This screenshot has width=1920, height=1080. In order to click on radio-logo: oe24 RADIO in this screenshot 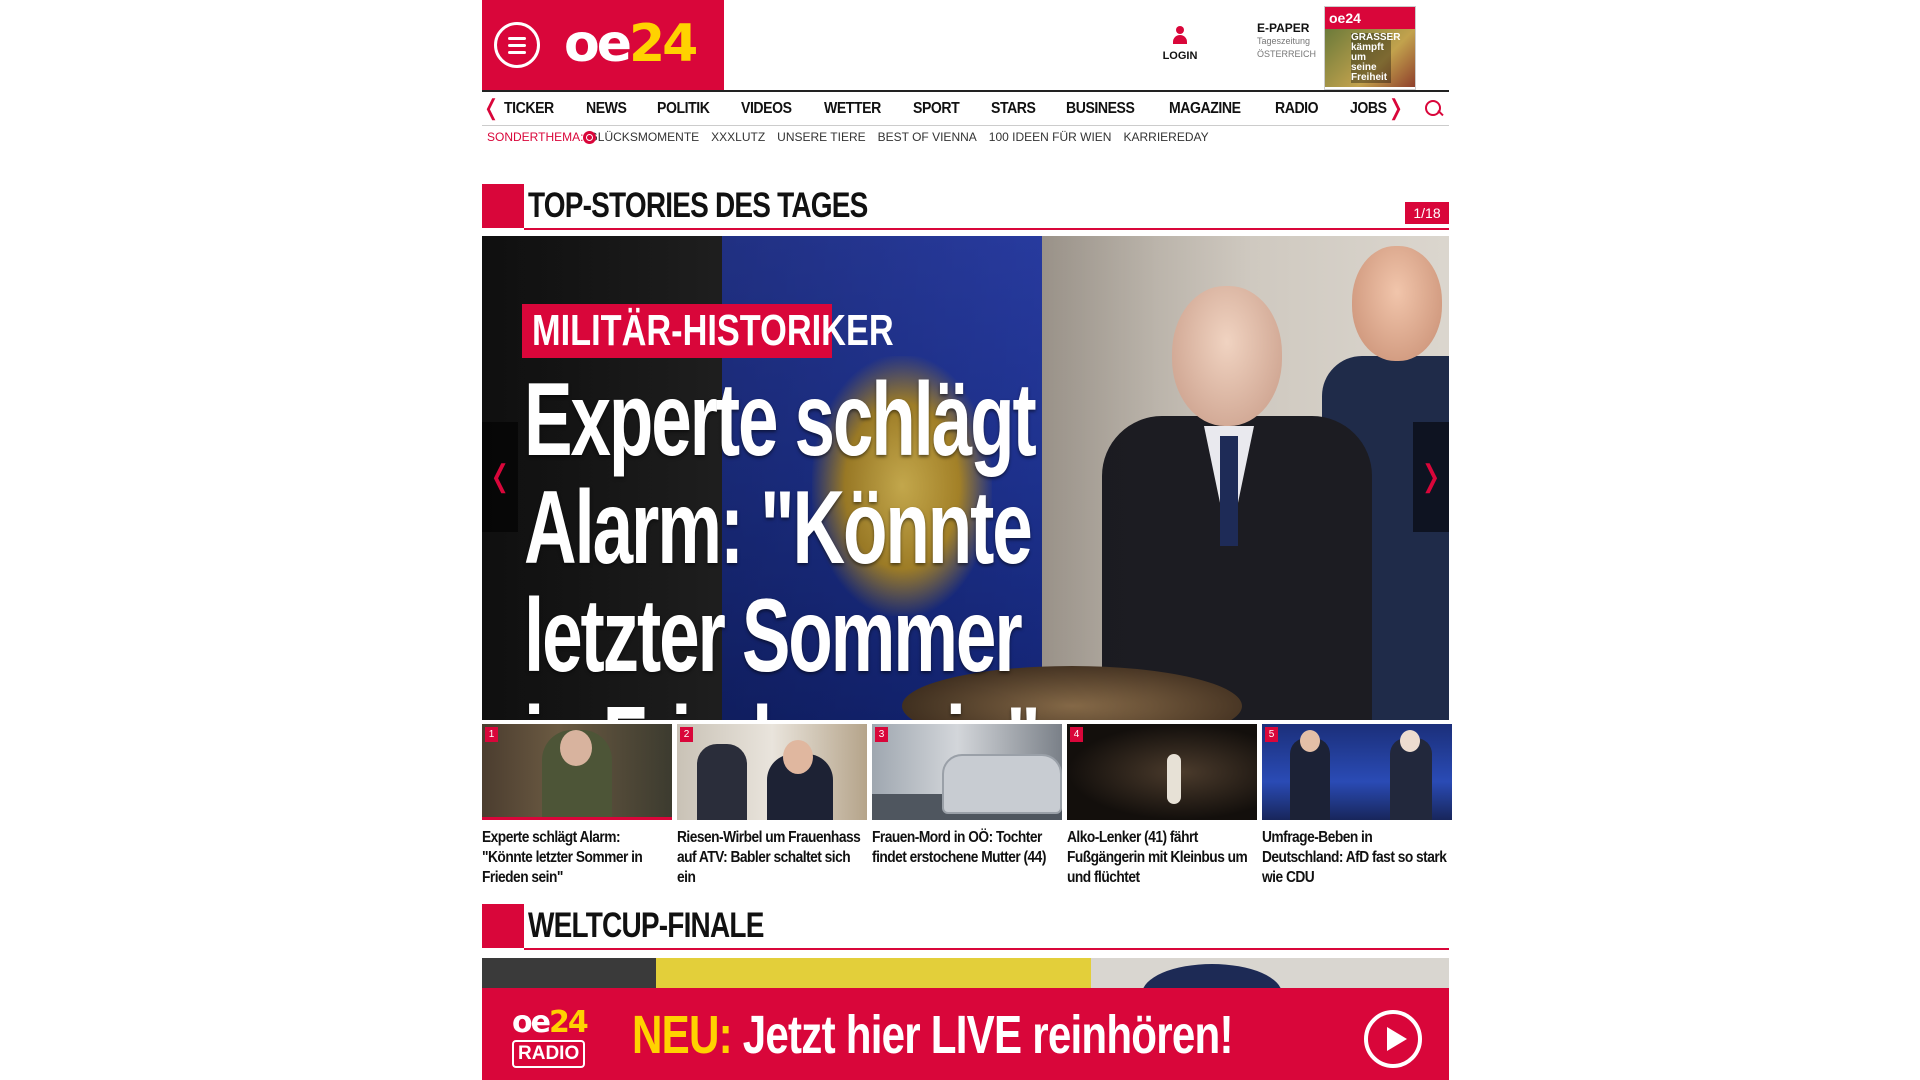, I will do `click(558, 1040)`.